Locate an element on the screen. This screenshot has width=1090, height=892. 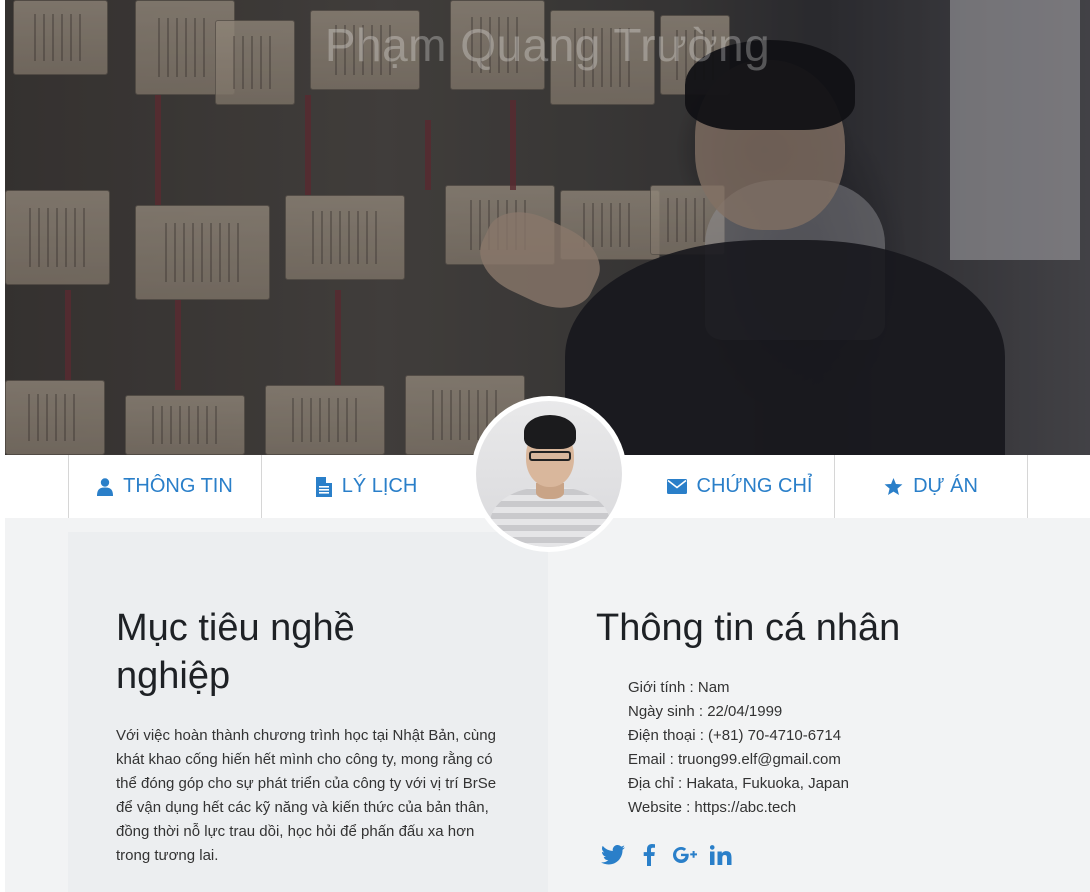
address-field: Địa chỉ : Hakata, Fukuoka, Japan is located at coordinates (738, 783).